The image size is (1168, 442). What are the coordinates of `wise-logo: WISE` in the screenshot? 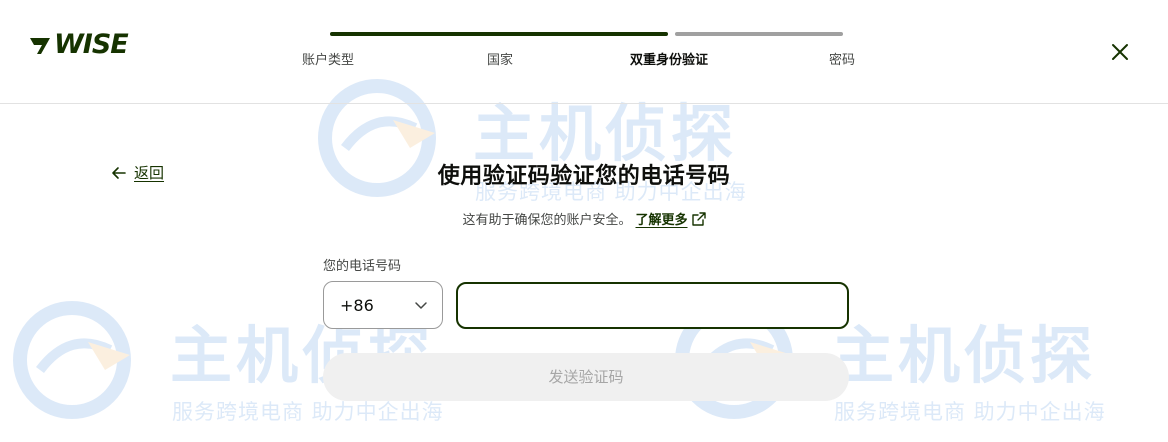 It's located at (78, 44).